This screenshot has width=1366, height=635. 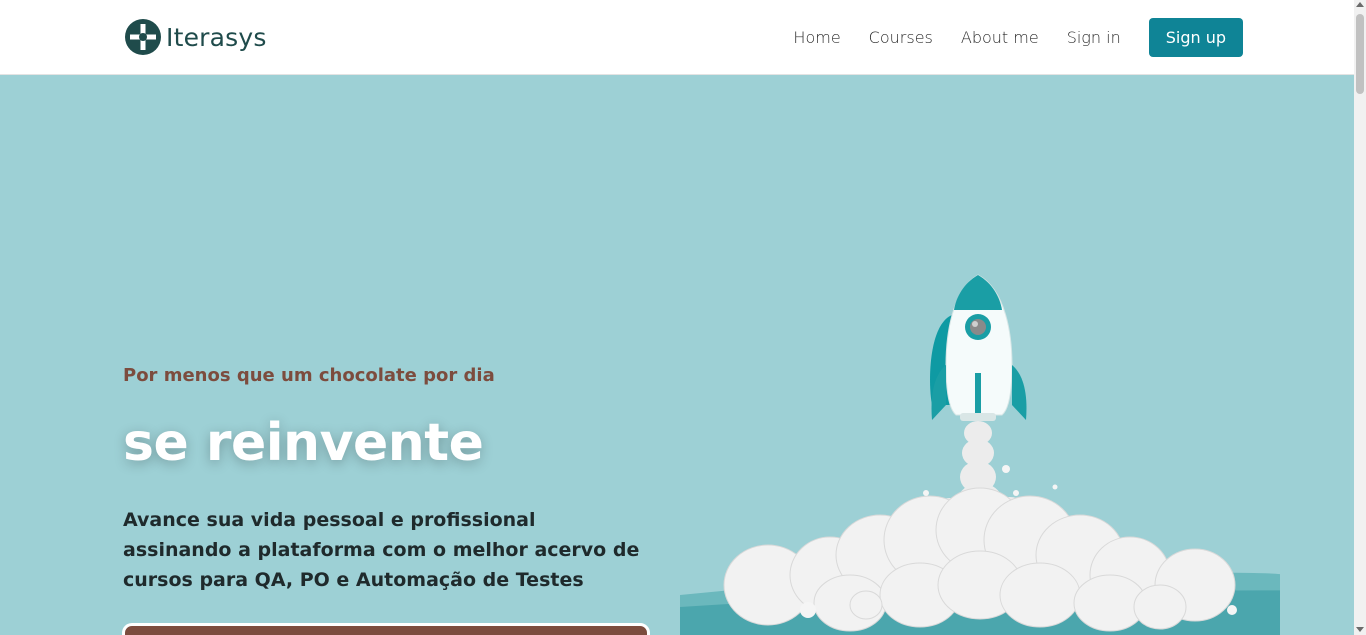 I want to click on hero-headline: se reinvente, so click(x=303, y=443).